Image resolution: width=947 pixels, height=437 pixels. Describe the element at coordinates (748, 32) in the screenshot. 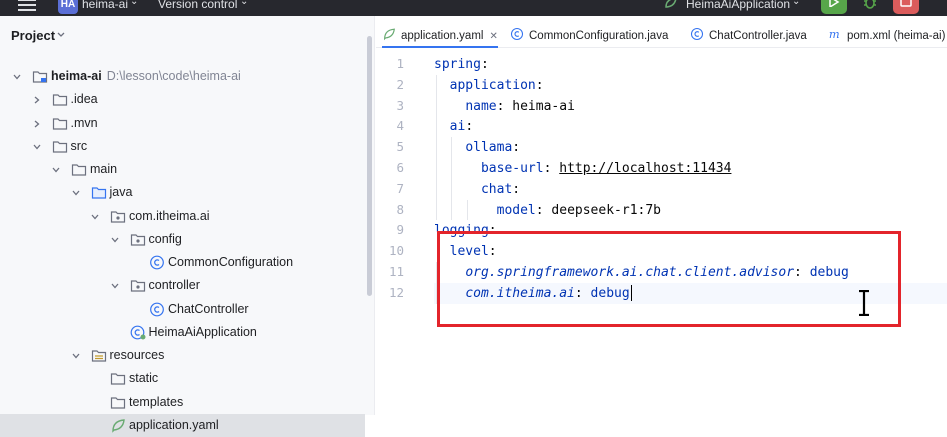

I see `editor-tab: ChatController.java` at that location.